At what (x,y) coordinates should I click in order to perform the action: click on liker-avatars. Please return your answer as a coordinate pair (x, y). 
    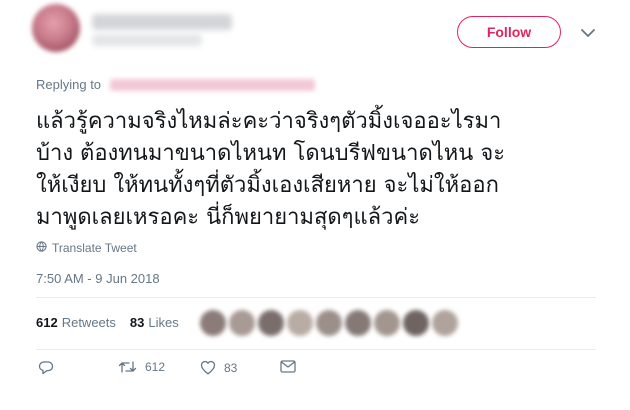
    Looking at the image, I should click on (329, 323).